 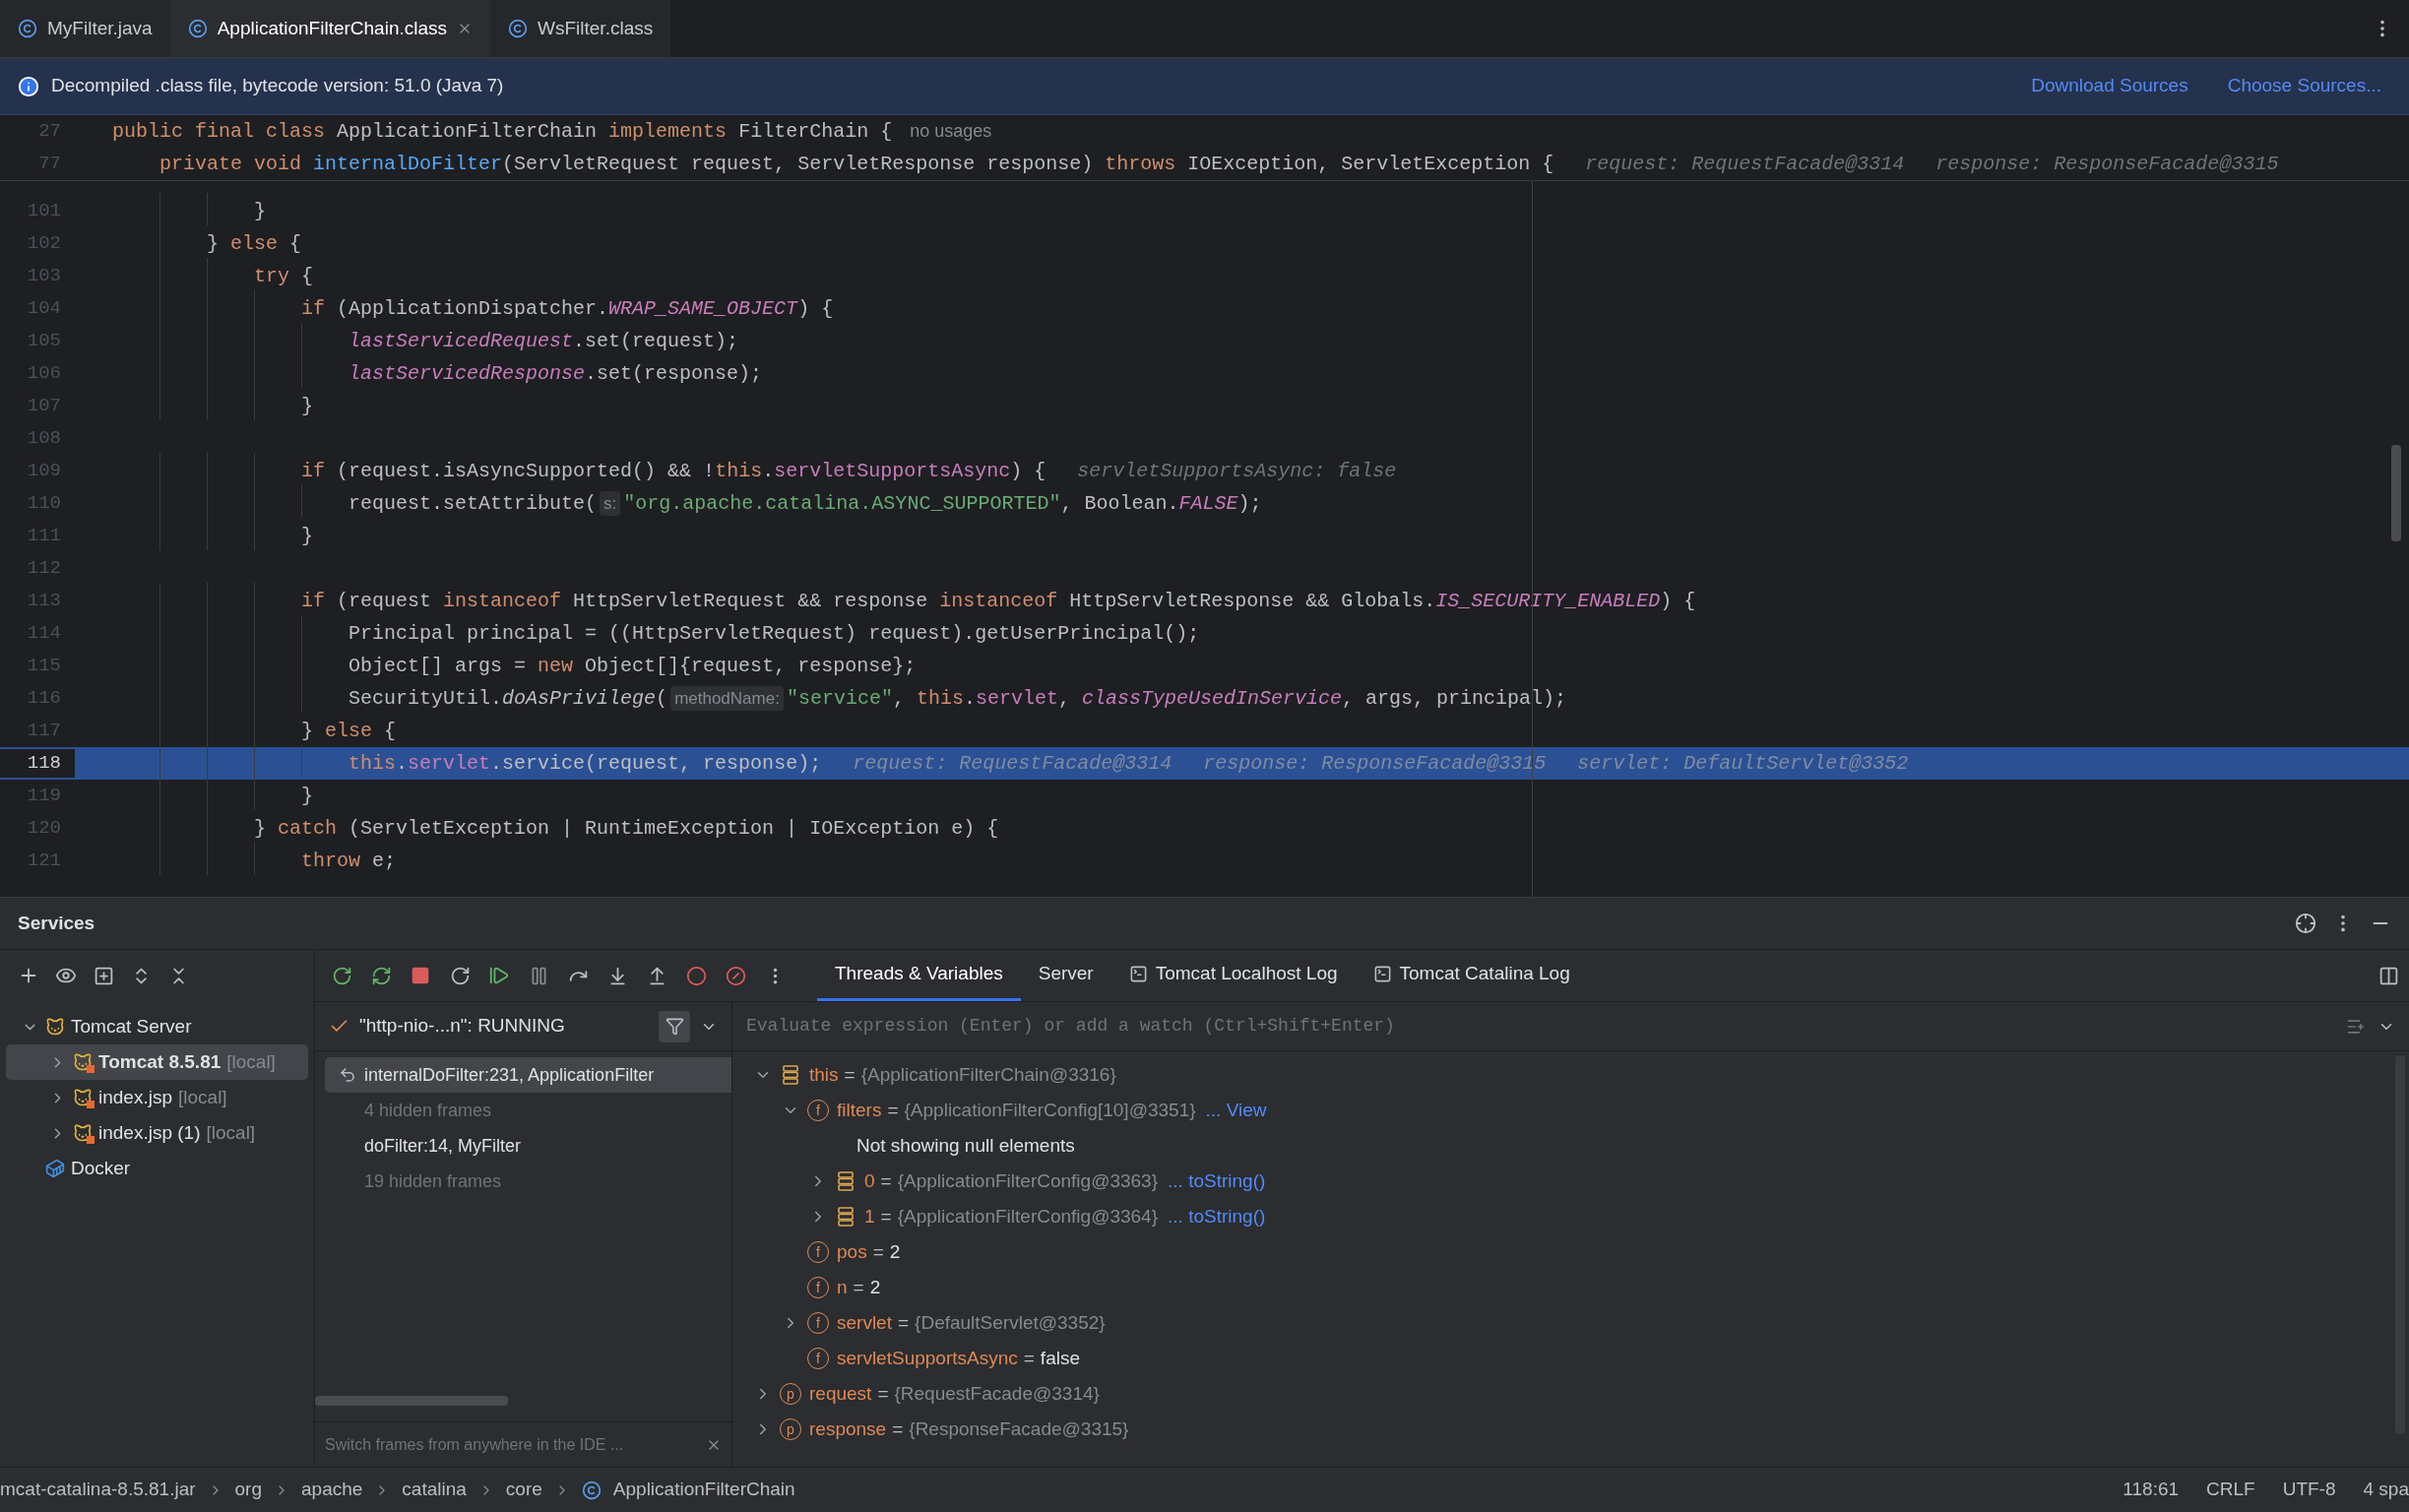 I want to click on editor-tab: MyFilter.java, so click(x=85, y=28).